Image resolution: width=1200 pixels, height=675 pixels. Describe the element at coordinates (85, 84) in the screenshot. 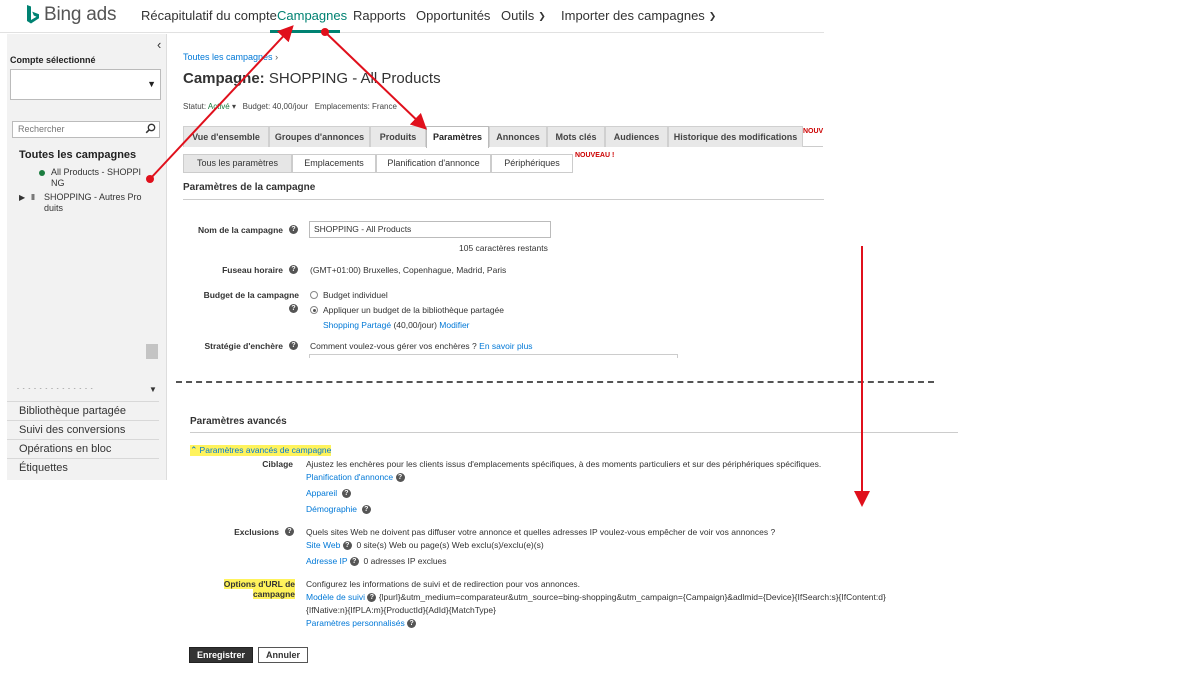

I see `account-select: ▼` at that location.